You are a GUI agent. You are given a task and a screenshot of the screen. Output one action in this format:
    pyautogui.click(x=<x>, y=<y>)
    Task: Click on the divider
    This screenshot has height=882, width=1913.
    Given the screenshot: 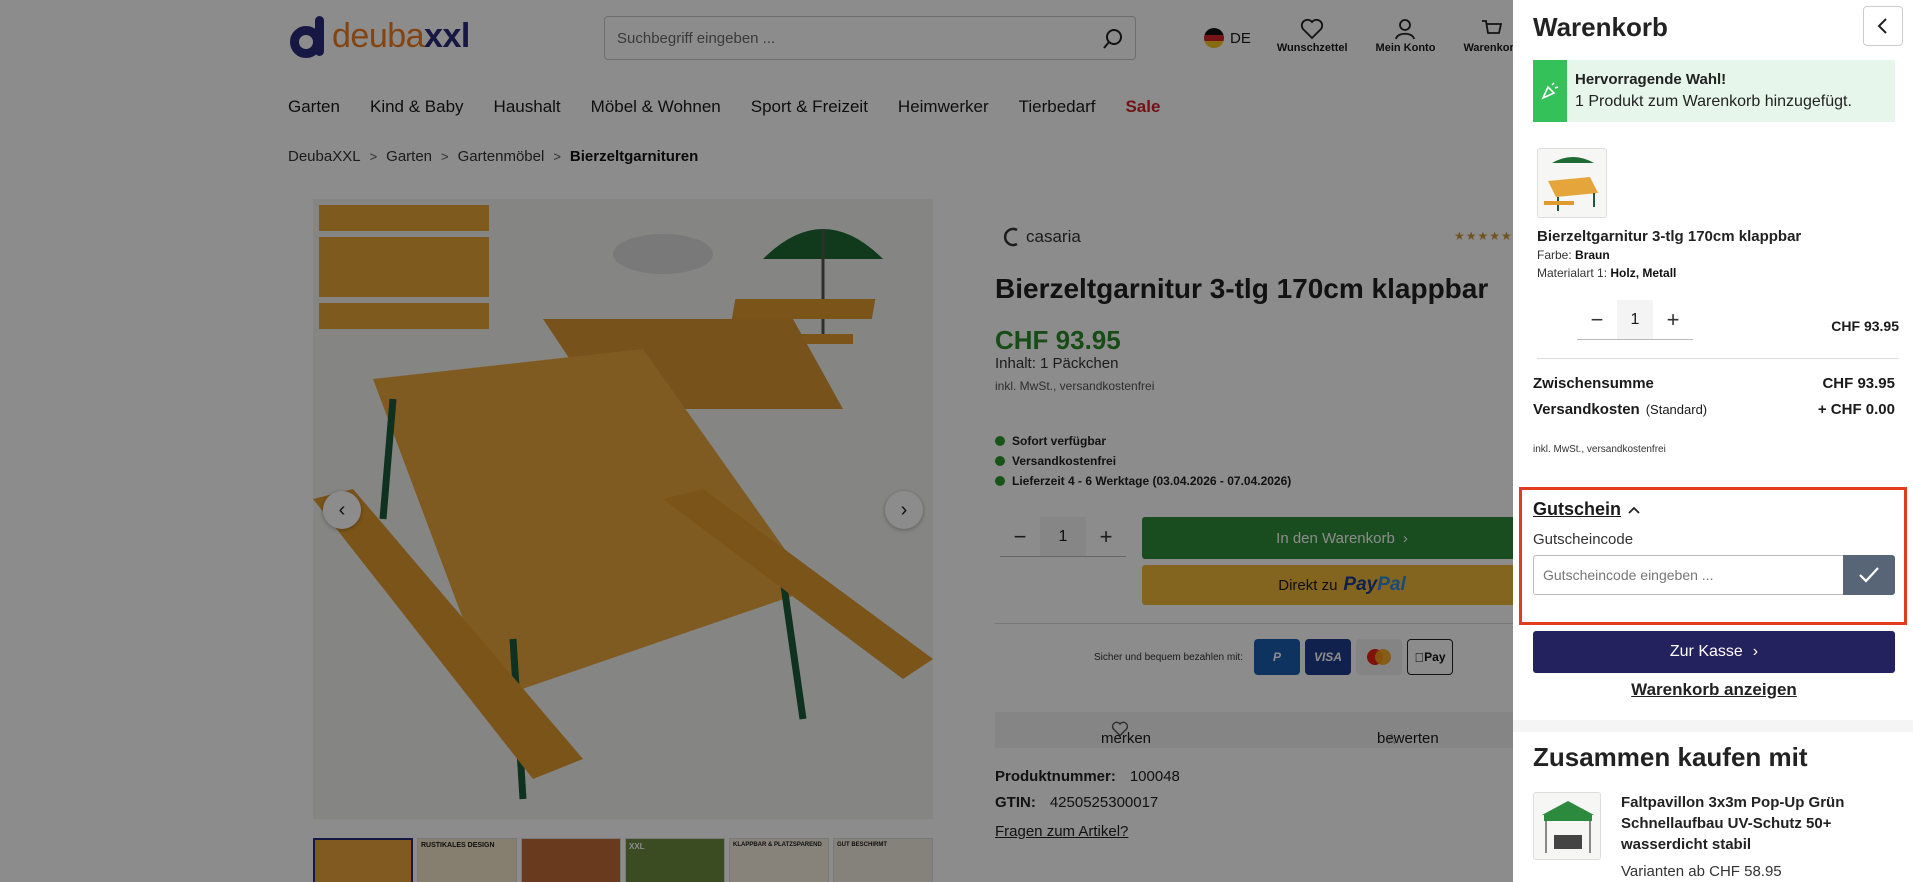 What is the action you would take?
    pyautogui.click(x=1718, y=358)
    